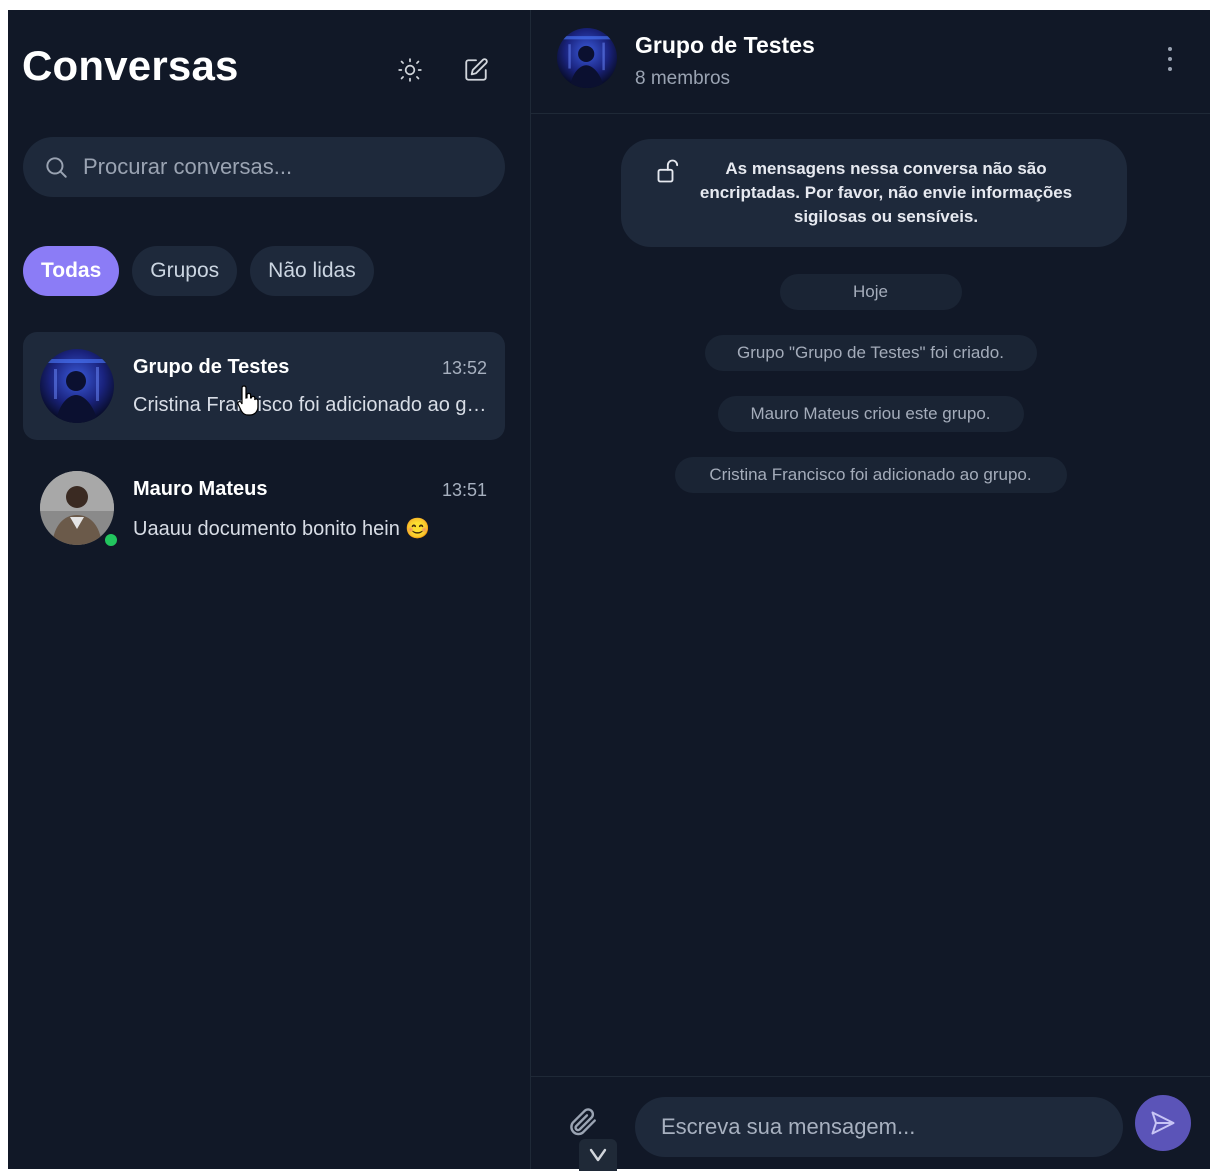 This screenshot has height=1171, width=1210. I want to click on more-vertical-icon, so click(1170, 59).